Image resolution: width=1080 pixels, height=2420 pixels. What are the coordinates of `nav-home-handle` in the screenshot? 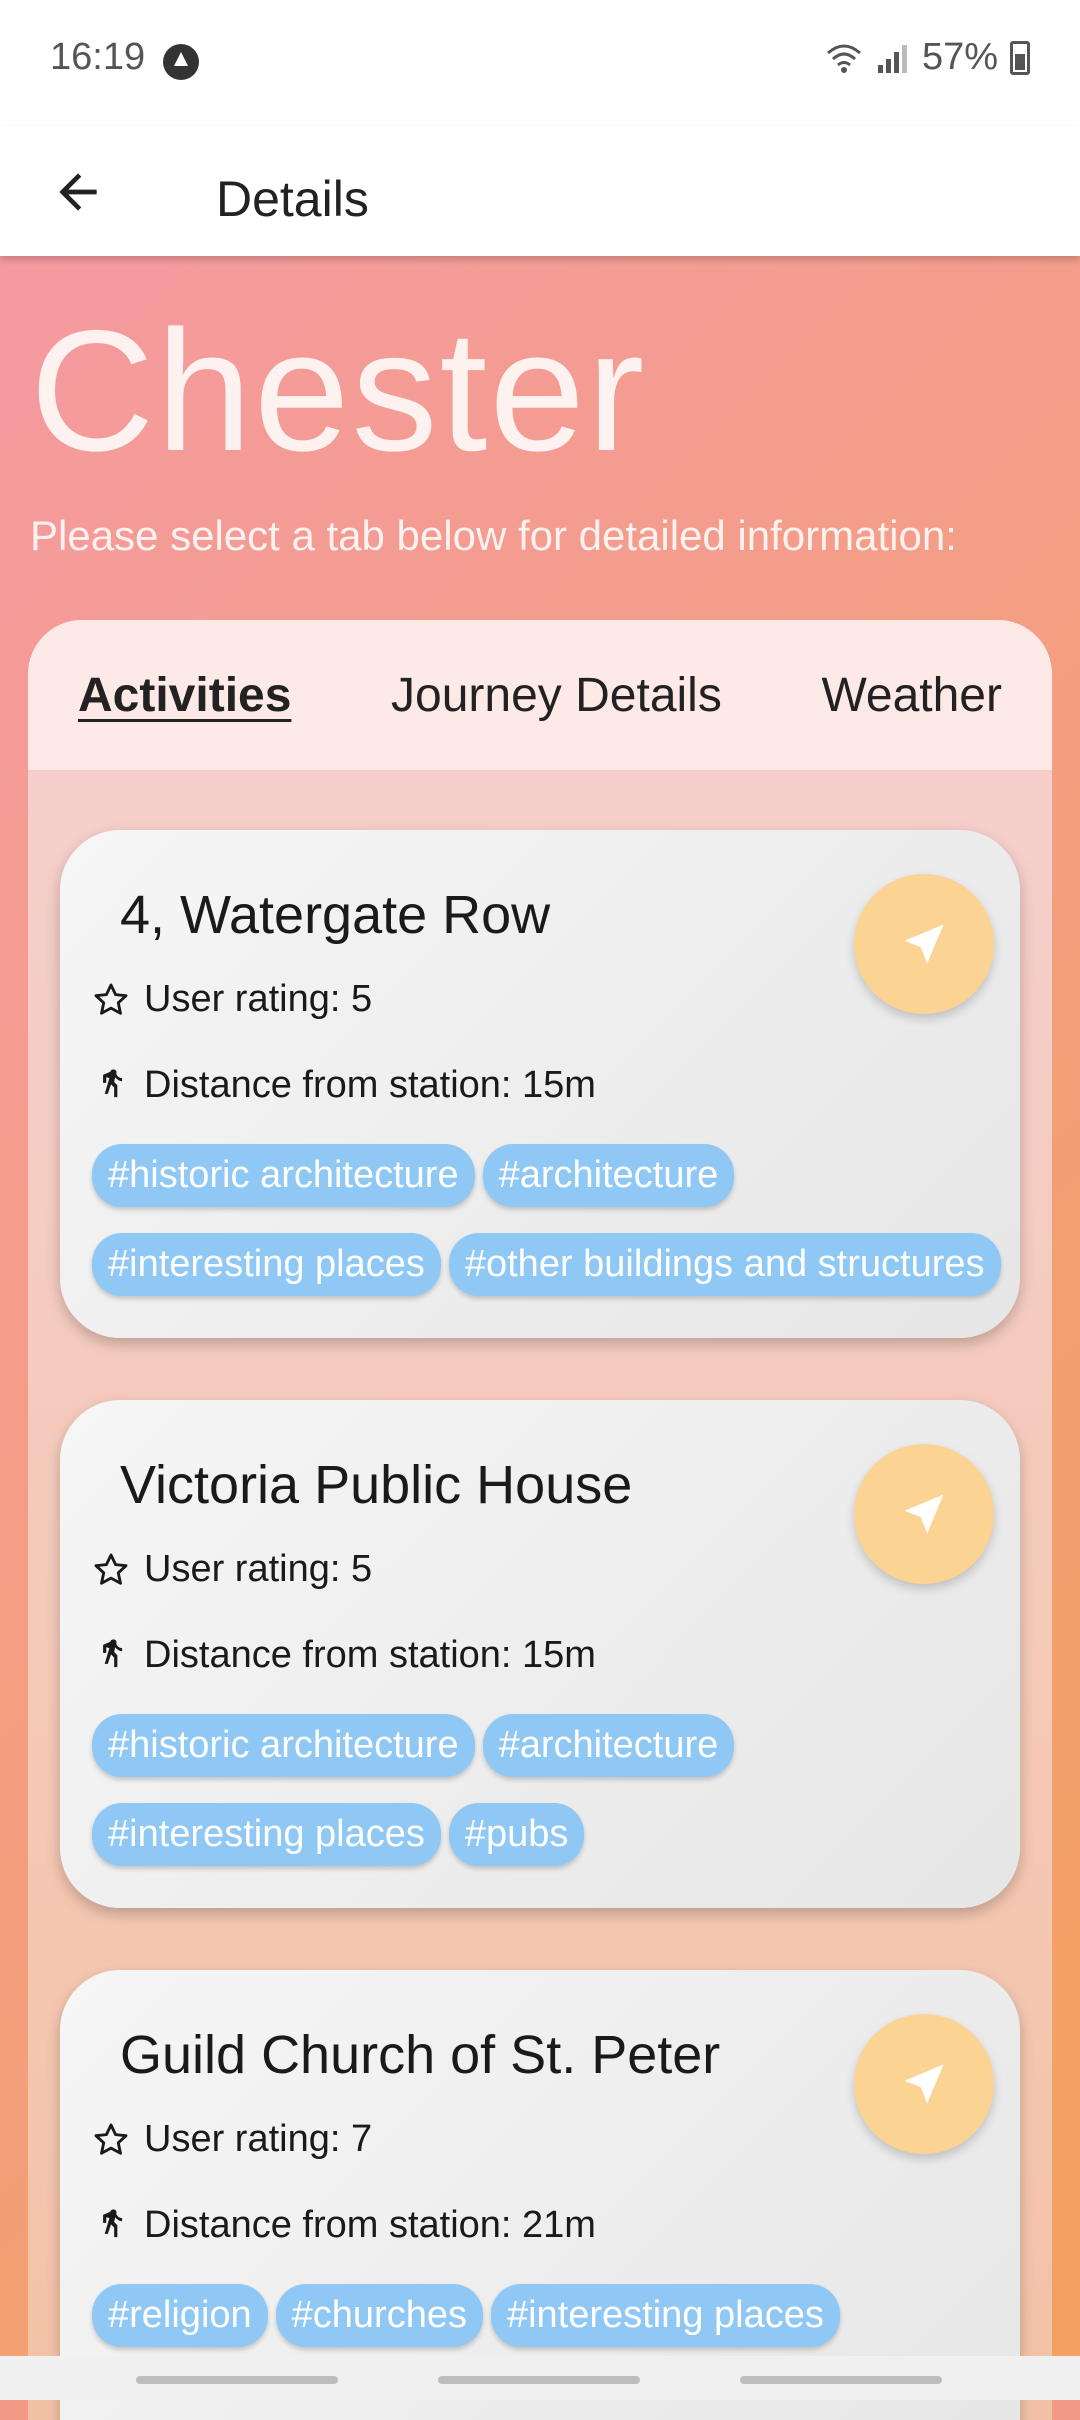 It's located at (539, 2380).